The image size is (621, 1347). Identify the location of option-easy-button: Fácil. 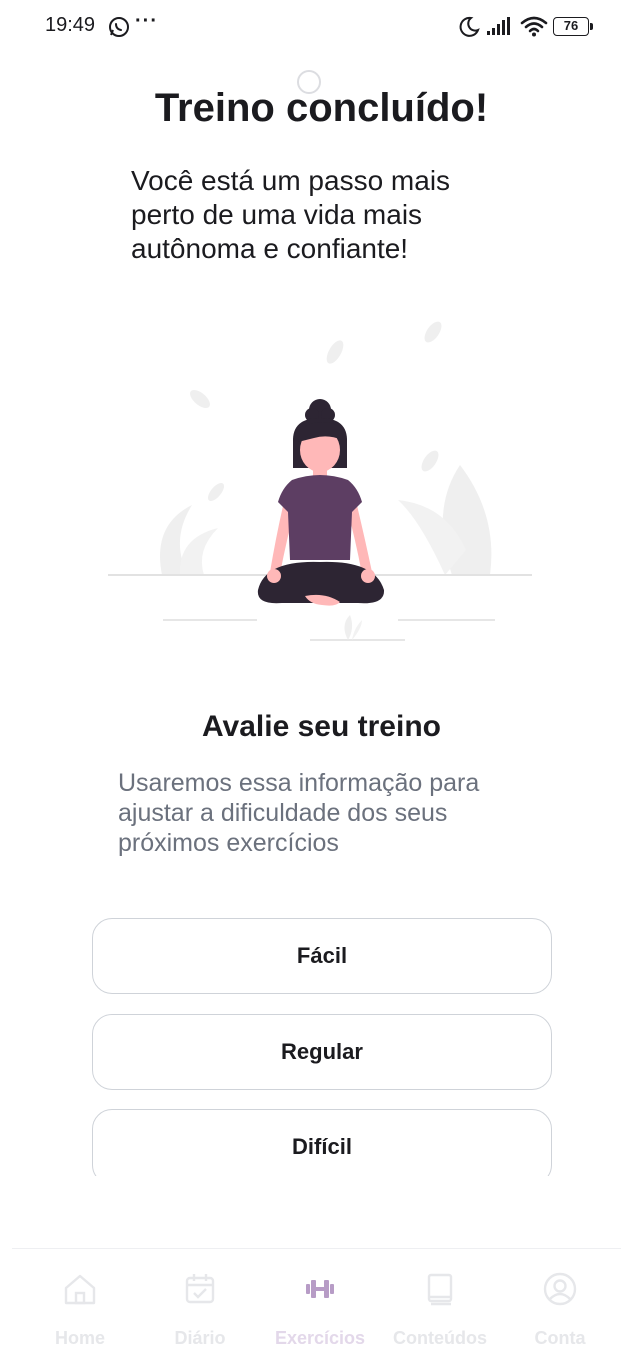
(322, 956).